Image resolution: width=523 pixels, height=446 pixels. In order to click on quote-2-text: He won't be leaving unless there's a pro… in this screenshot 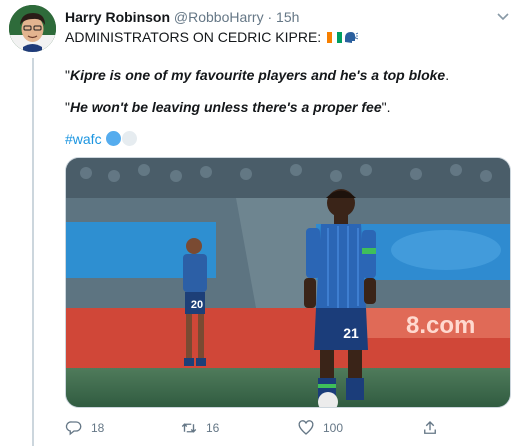, I will do `click(225, 107)`.